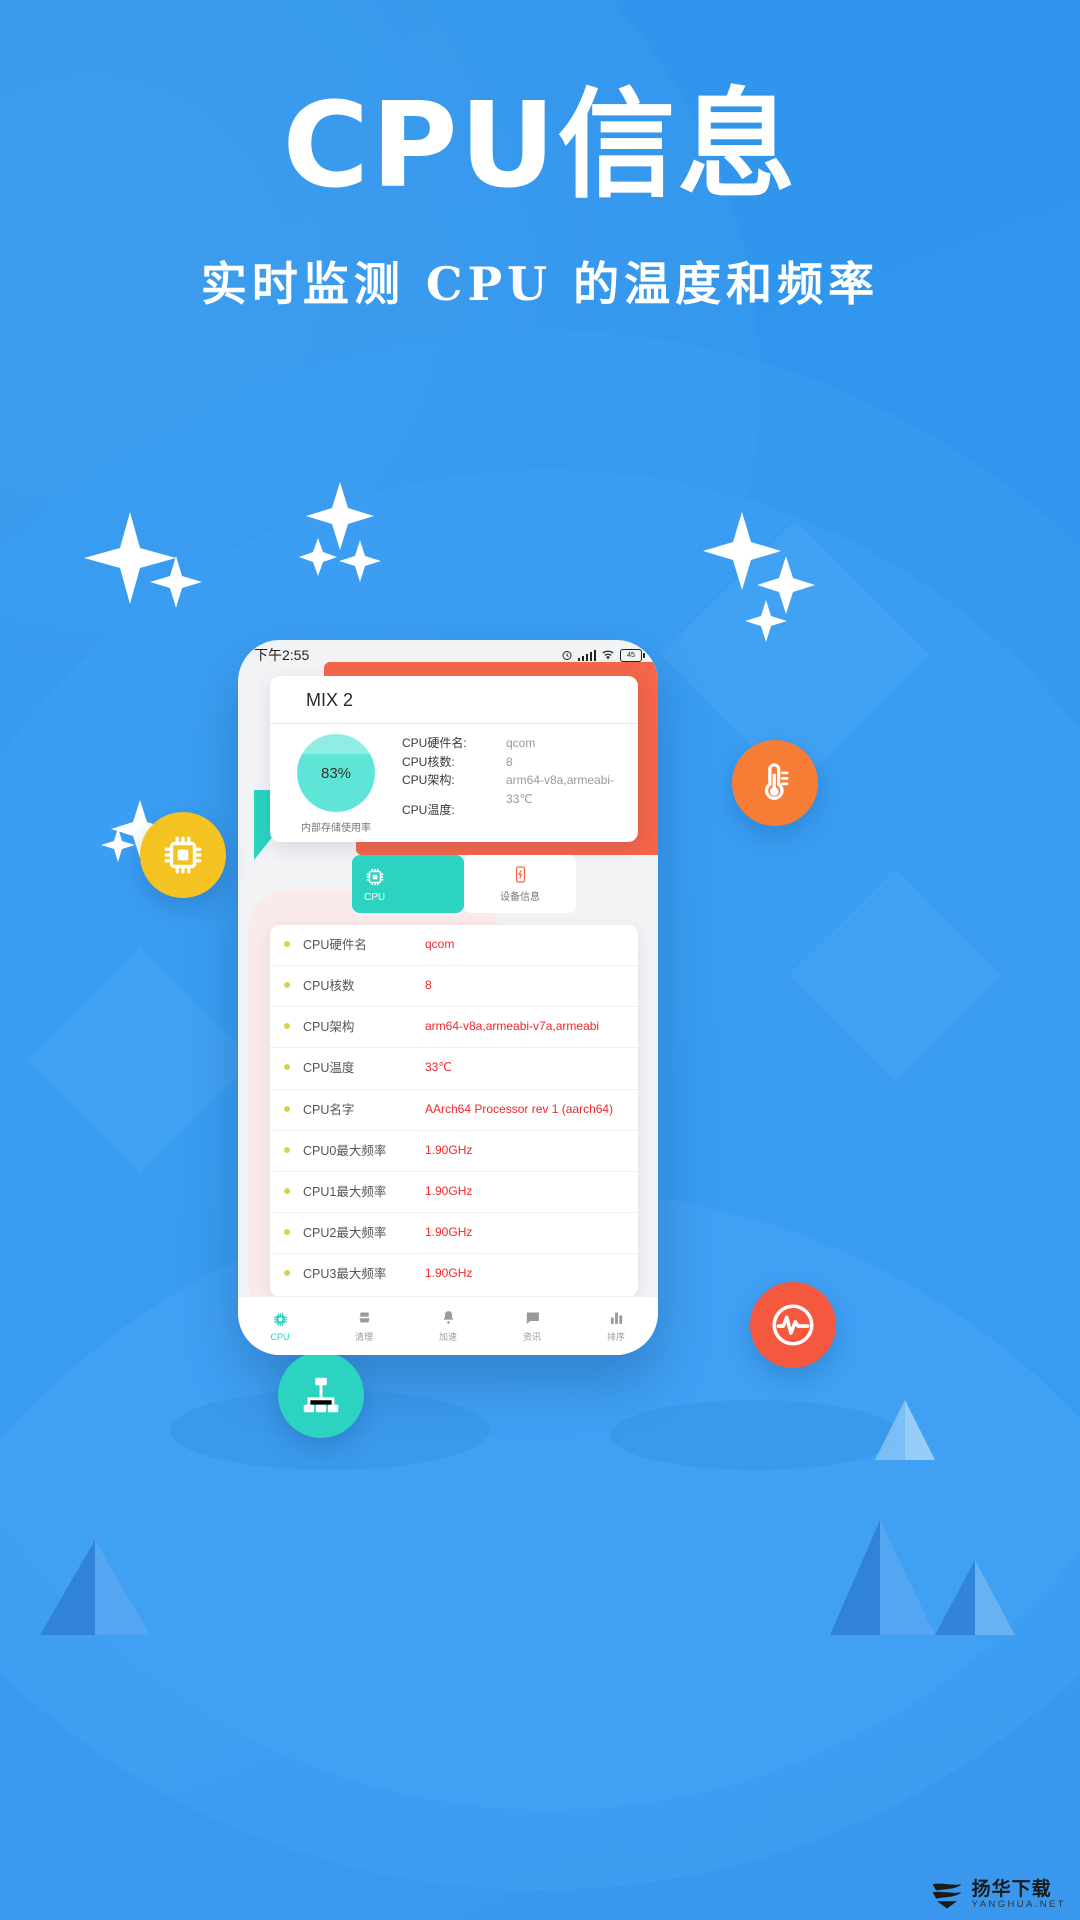  I want to click on storage-gauge-wrap: 83% 内部存储使用率, so click(336, 784).